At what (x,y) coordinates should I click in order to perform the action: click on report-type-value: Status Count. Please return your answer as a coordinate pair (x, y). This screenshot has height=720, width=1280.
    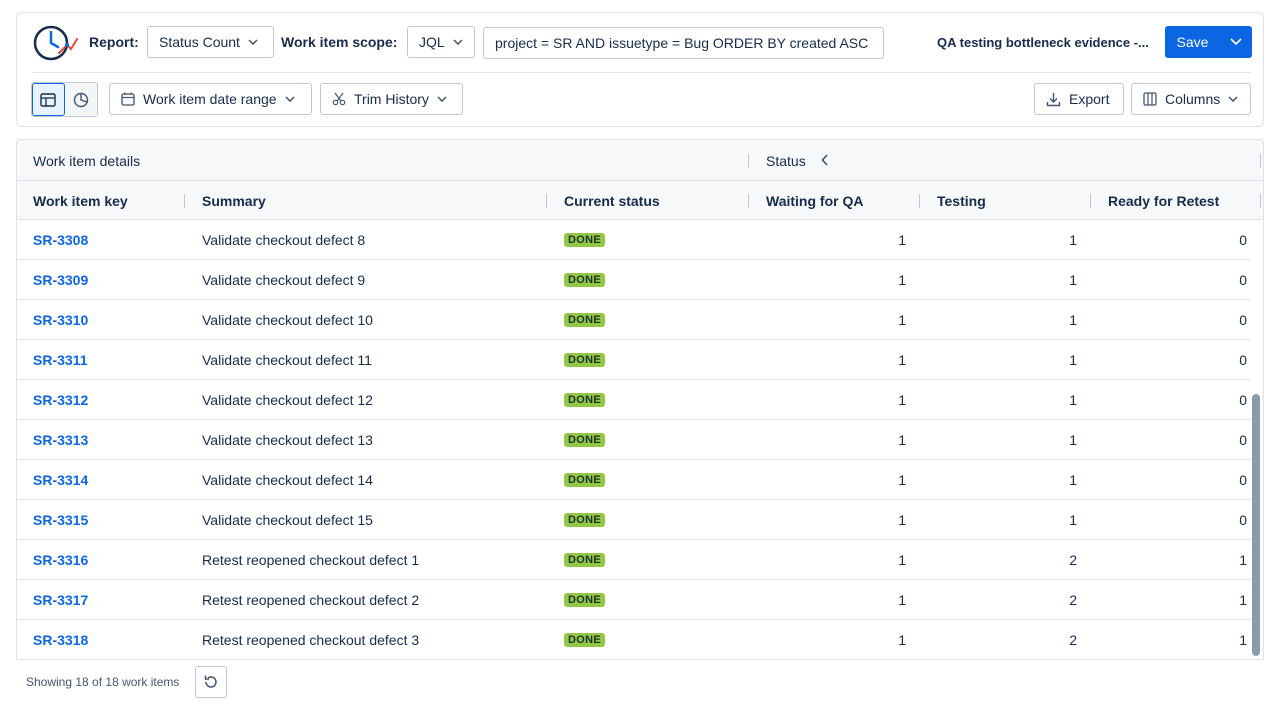
    Looking at the image, I should click on (199, 42).